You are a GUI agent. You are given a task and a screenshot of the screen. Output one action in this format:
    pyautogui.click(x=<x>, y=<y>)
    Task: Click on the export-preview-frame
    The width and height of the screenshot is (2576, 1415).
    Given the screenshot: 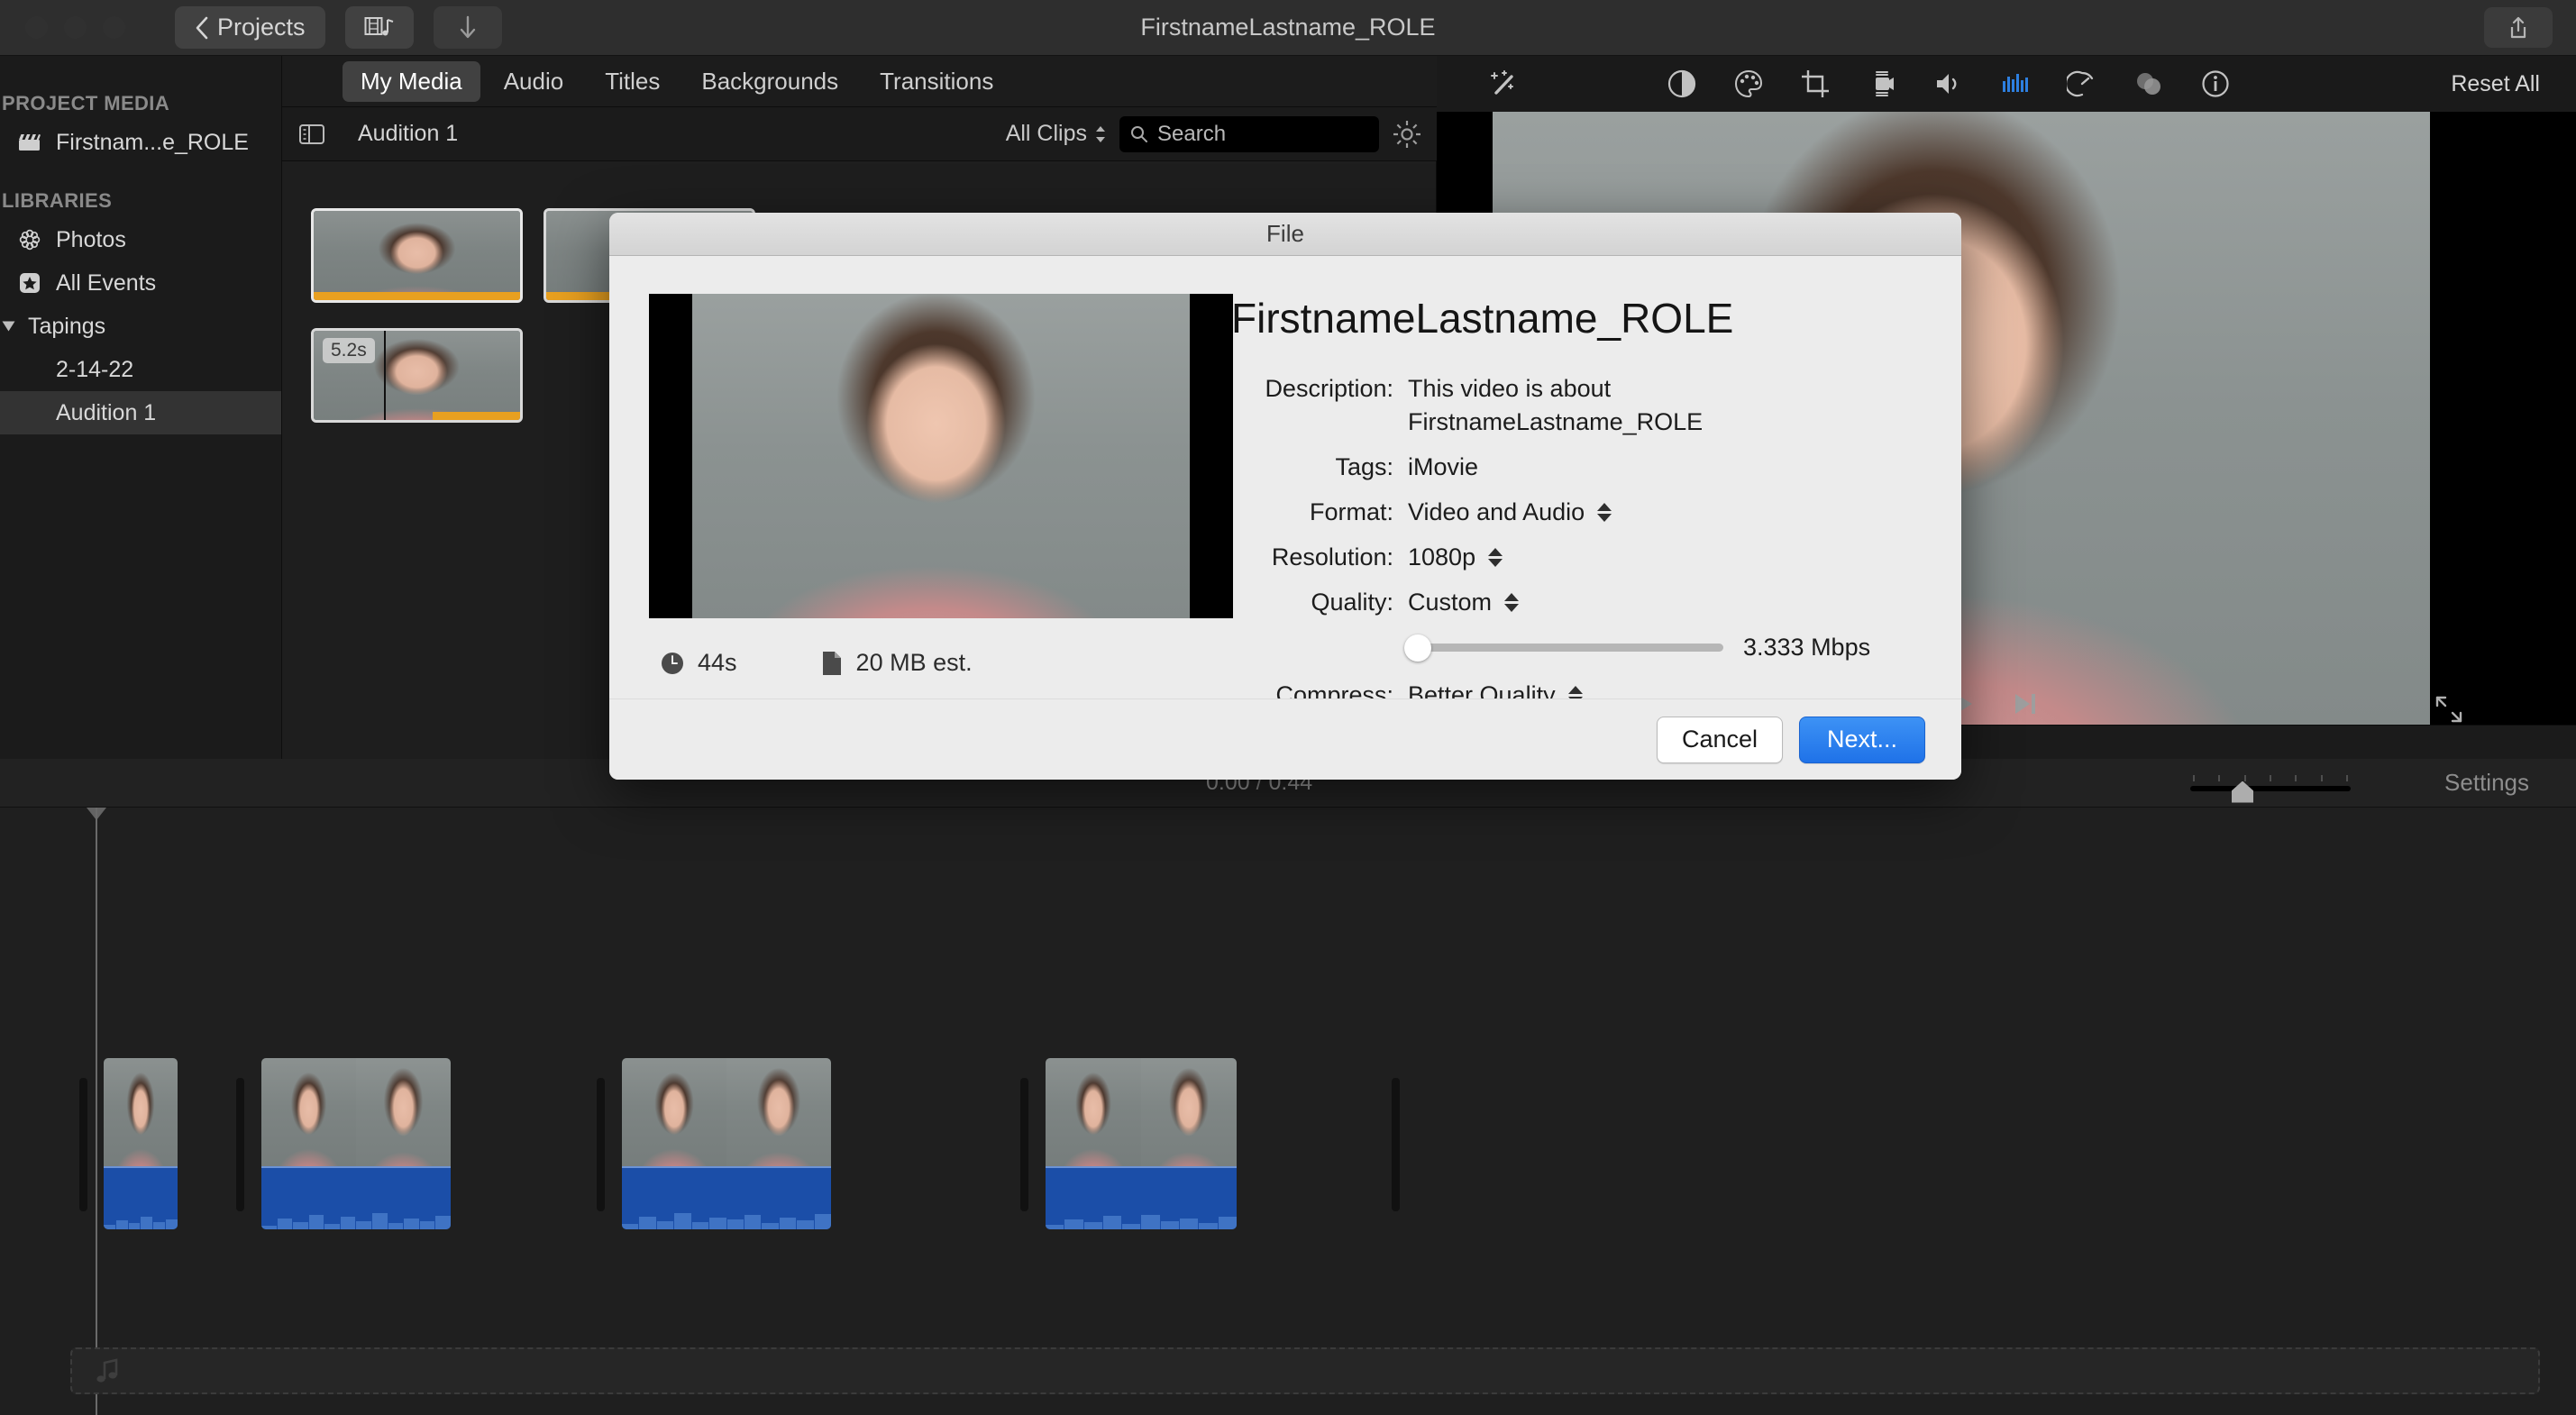 What is the action you would take?
    pyautogui.click(x=941, y=456)
    